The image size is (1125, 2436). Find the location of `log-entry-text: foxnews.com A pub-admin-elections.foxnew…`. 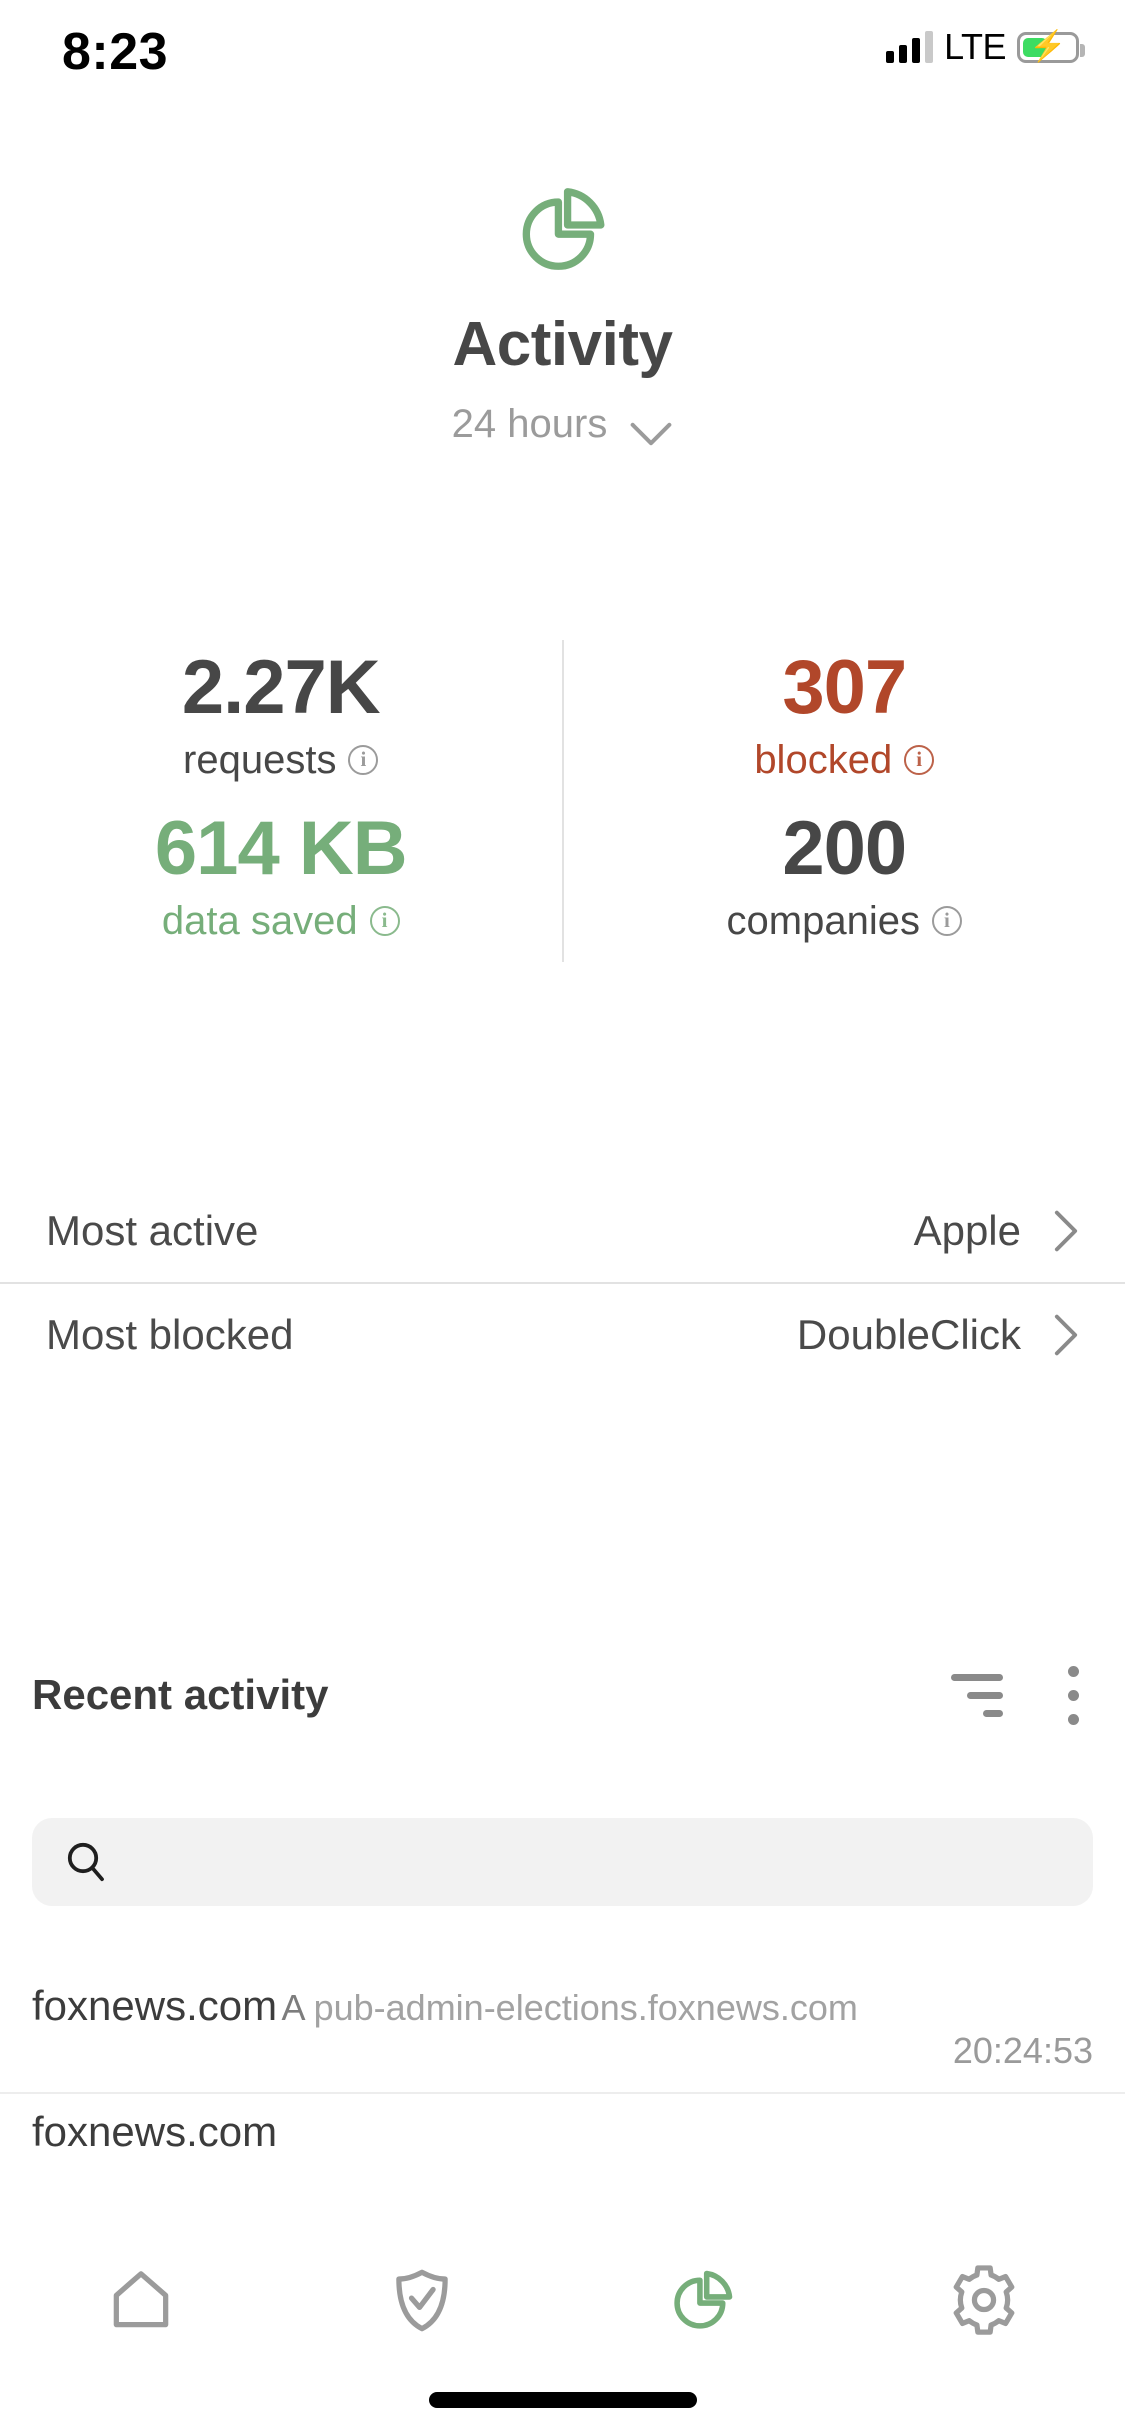

log-entry-text: foxnews.com A pub-admin-elections.foxnew… is located at coordinates (482, 2005).